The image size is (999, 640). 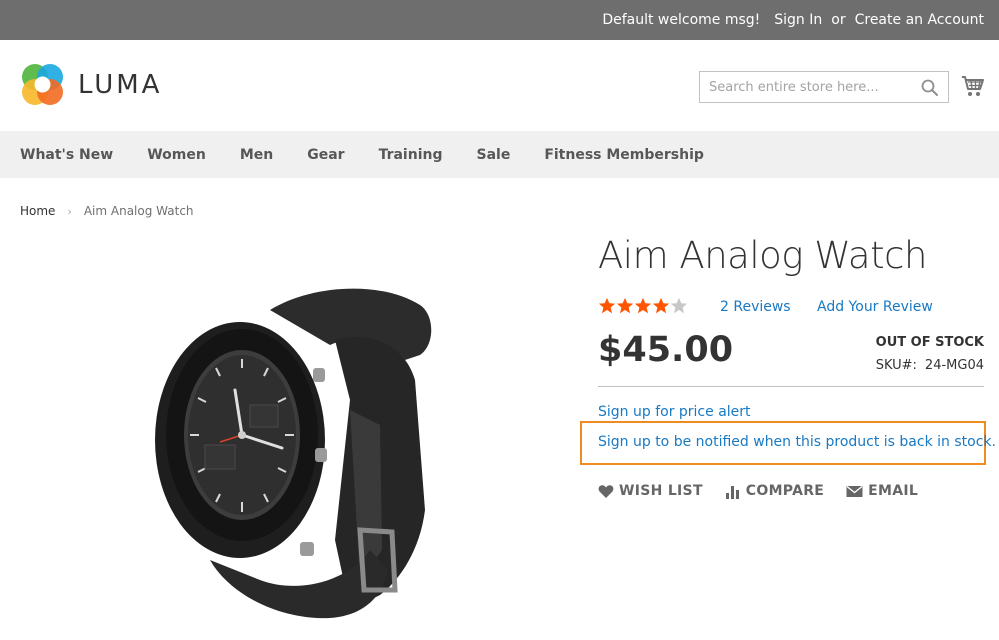 What do you see at coordinates (256, 155) in the screenshot?
I see `nav-item-men: Men` at bounding box center [256, 155].